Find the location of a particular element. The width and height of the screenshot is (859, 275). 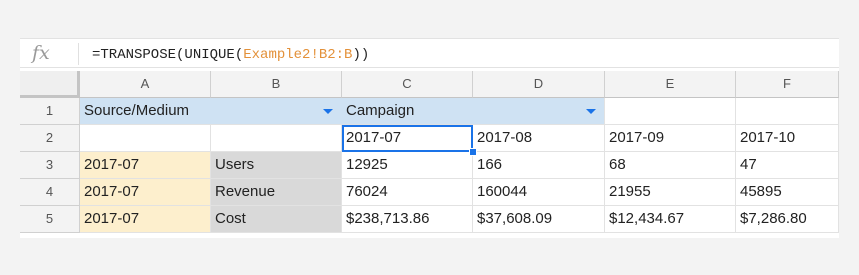

table-row: 3 2017-07 Users 12925 166 68 47 is located at coordinates (429, 165).